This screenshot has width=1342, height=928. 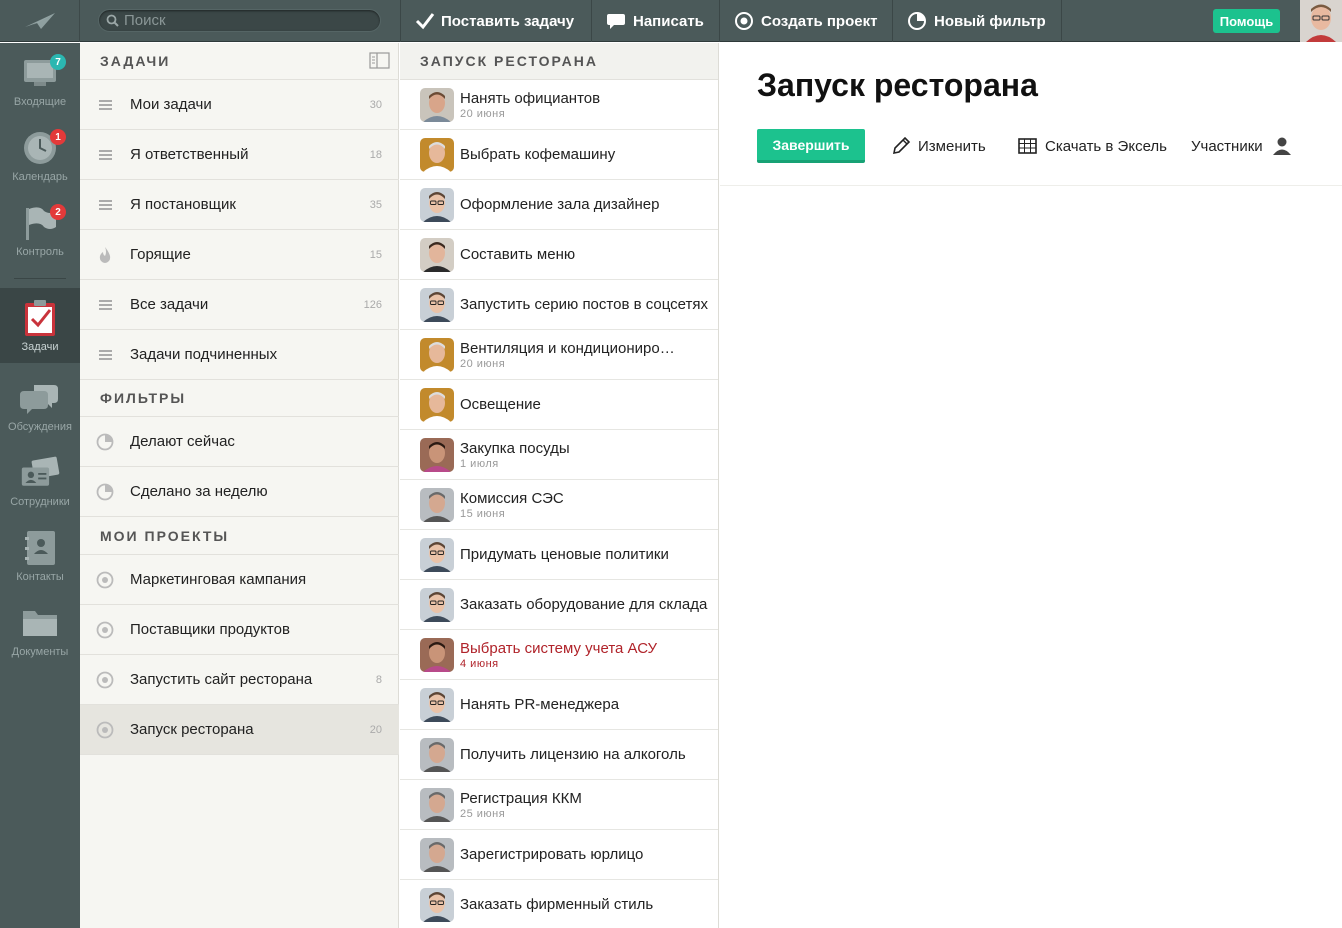 What do you see at coordinates (40, 278) in the screenshot?
I see `rail-divider` at bounding box center [40, 278].